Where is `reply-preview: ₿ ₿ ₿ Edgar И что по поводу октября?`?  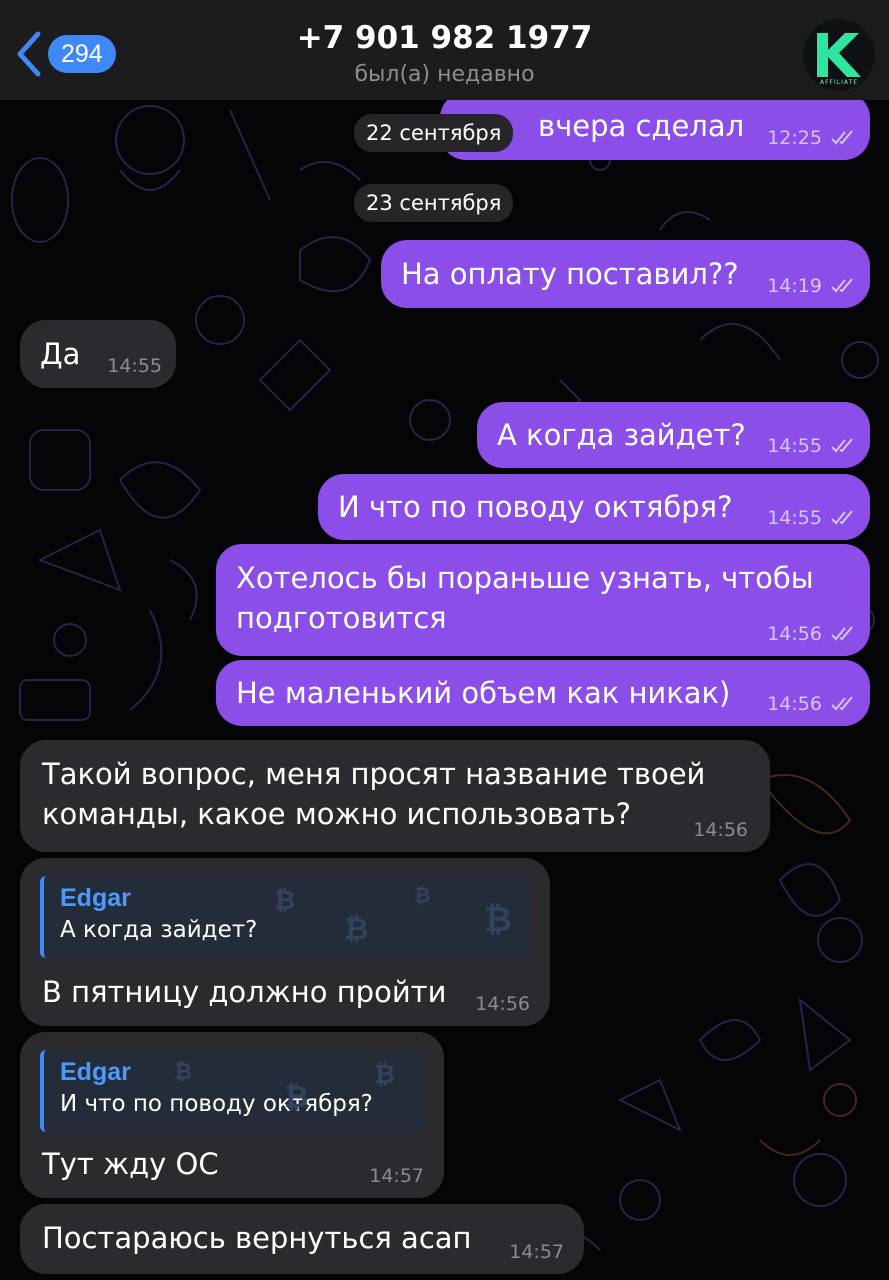
reply-preview: ₿ ₿ ₿ Edgar И что по поводу октября? is located at coordinates (232, 1091).